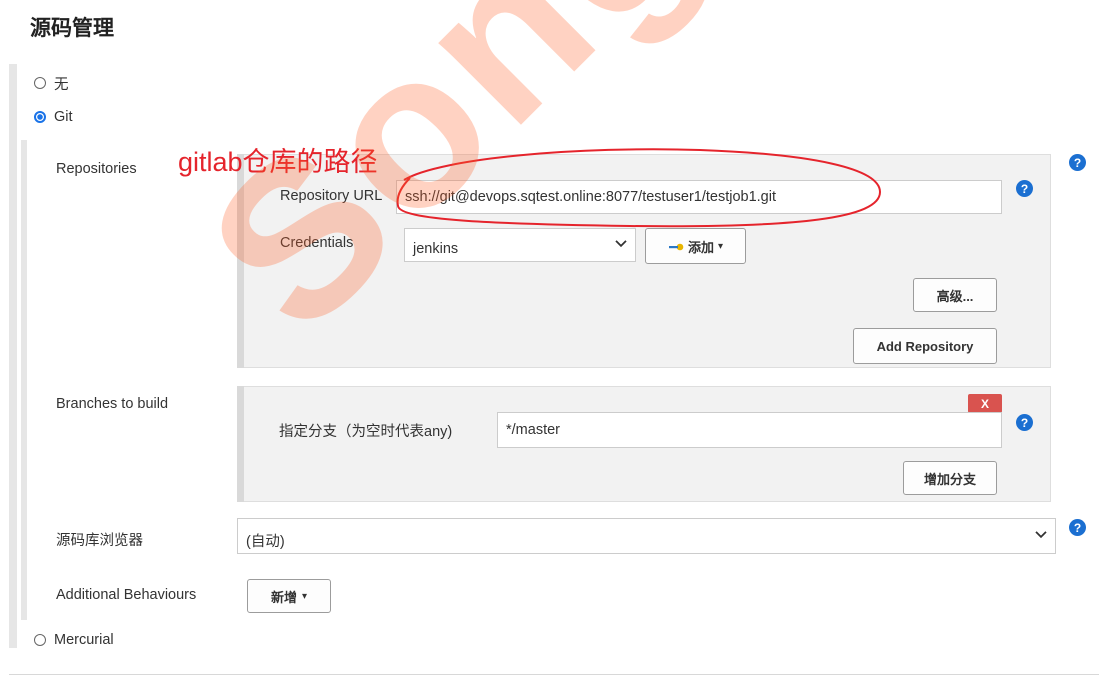  What do you see at coordinates (554, 674) in the screenshot?
I see `section-bottom-divider` at bounding box center [554, 674].